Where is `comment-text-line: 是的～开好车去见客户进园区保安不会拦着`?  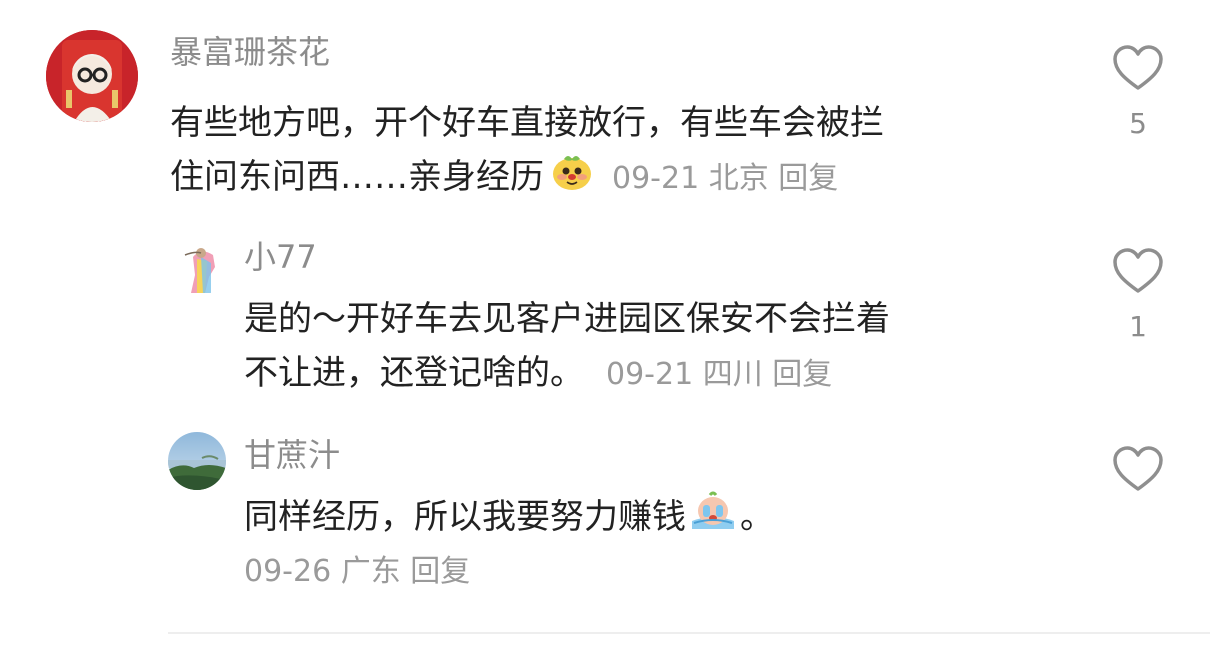
comment-text-line: 是的～开好车去见客户进园区保安不会拦着 is located at coordinates (567, 319).